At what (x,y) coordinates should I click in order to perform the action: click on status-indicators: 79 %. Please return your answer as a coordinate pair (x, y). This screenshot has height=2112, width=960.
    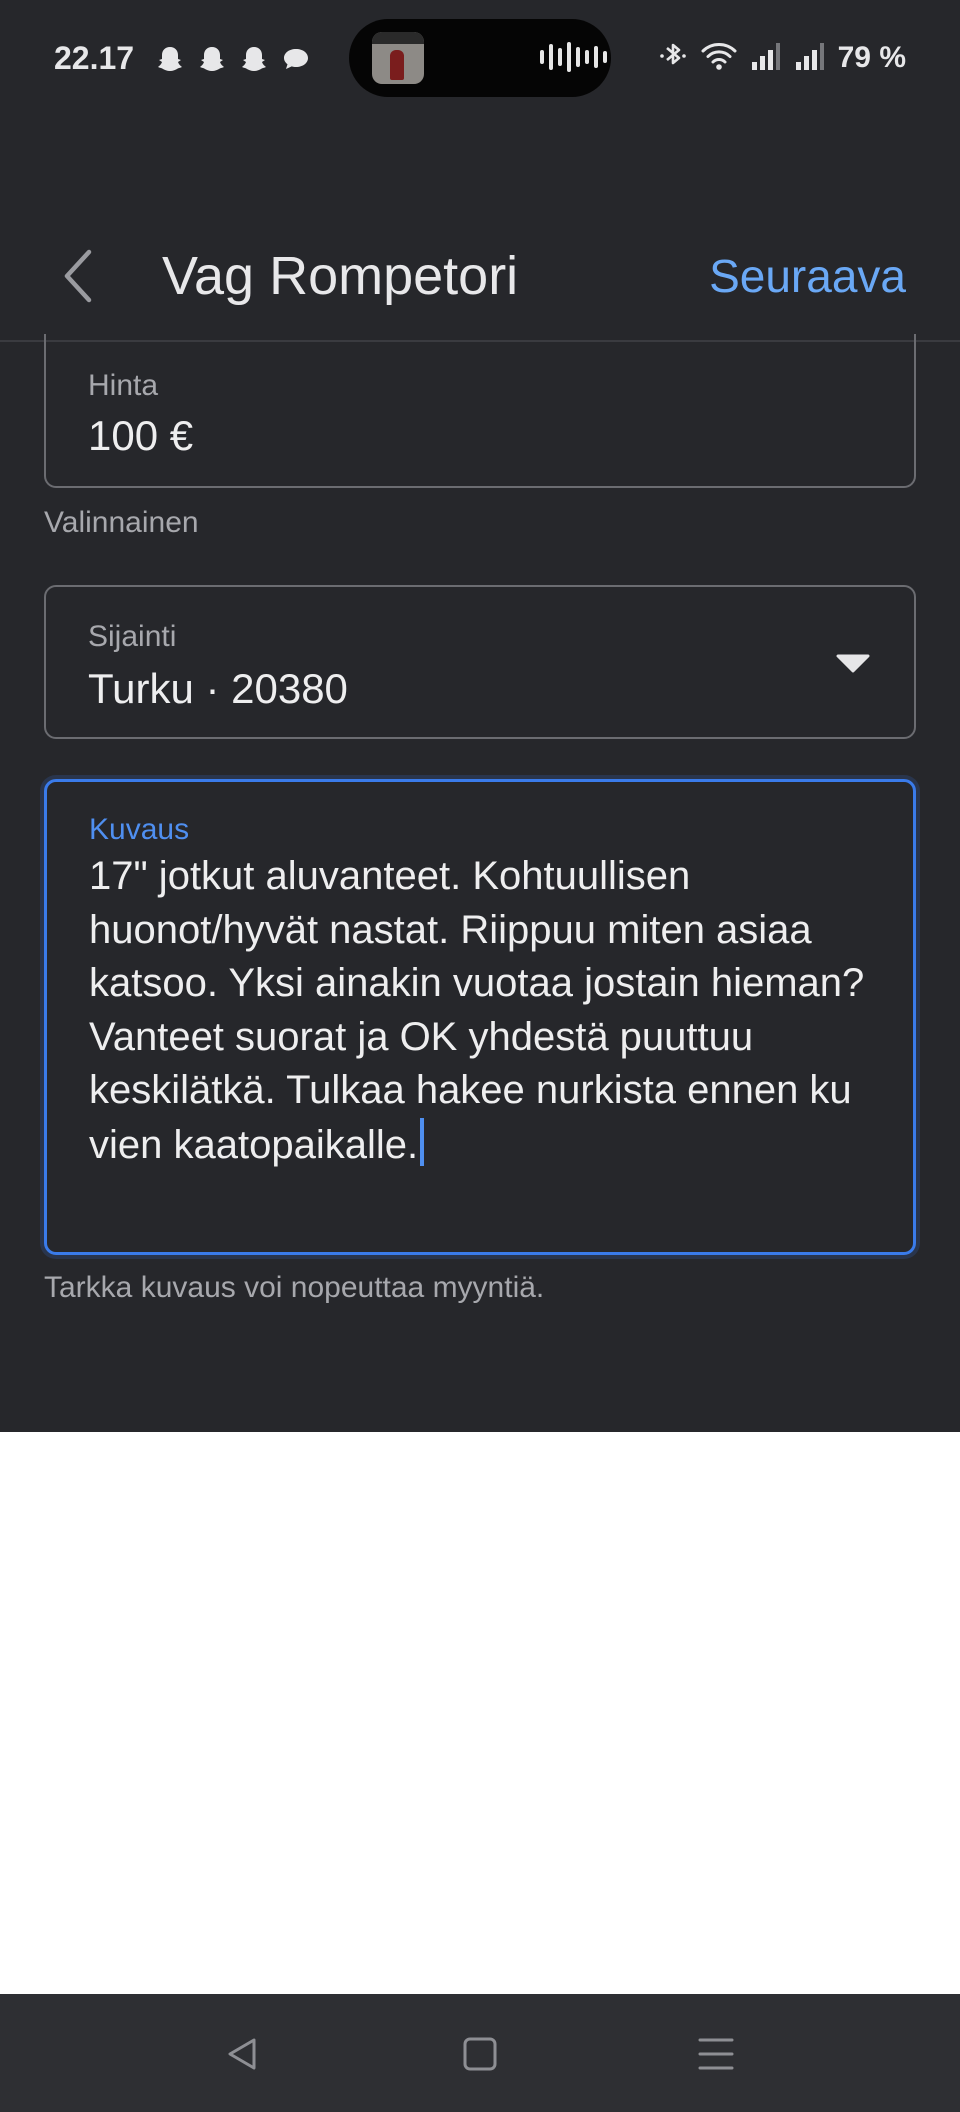
    Looking at the image, I should click on (782, 58).